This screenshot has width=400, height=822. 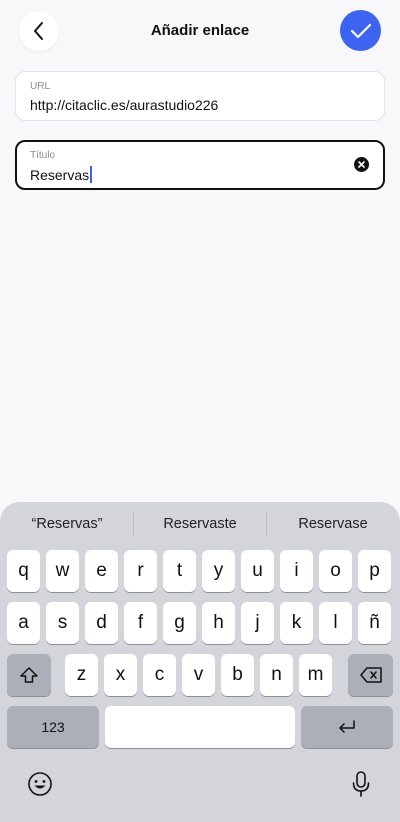 I want to click on url-field-label: URL, so click(x=40, y=86).